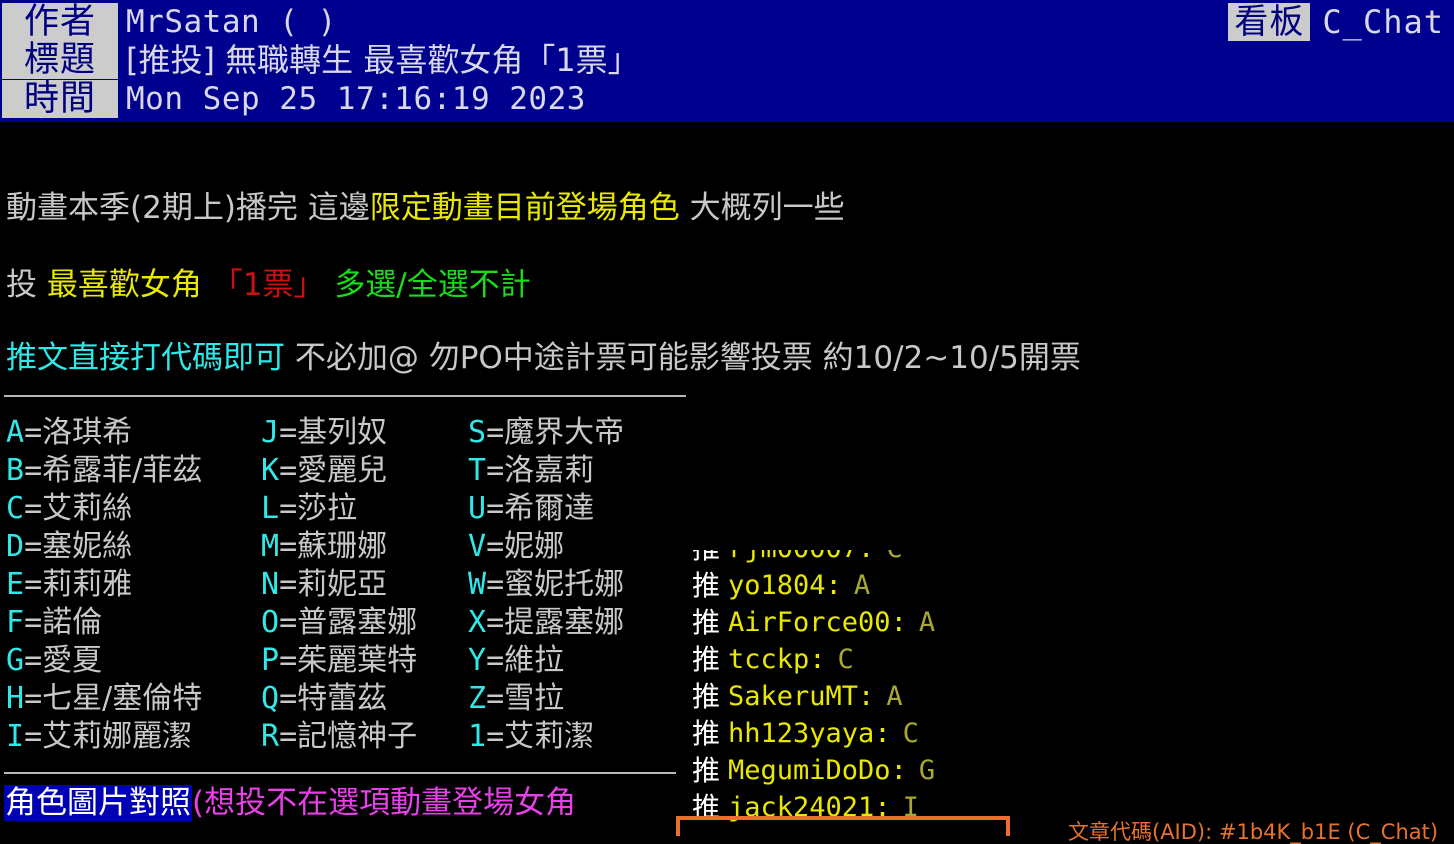 The height and width of the screenshot is (844, 1454). I want to click on post-line-1-seg-2: 限定動畫目前登場角色, so click(524, 208).